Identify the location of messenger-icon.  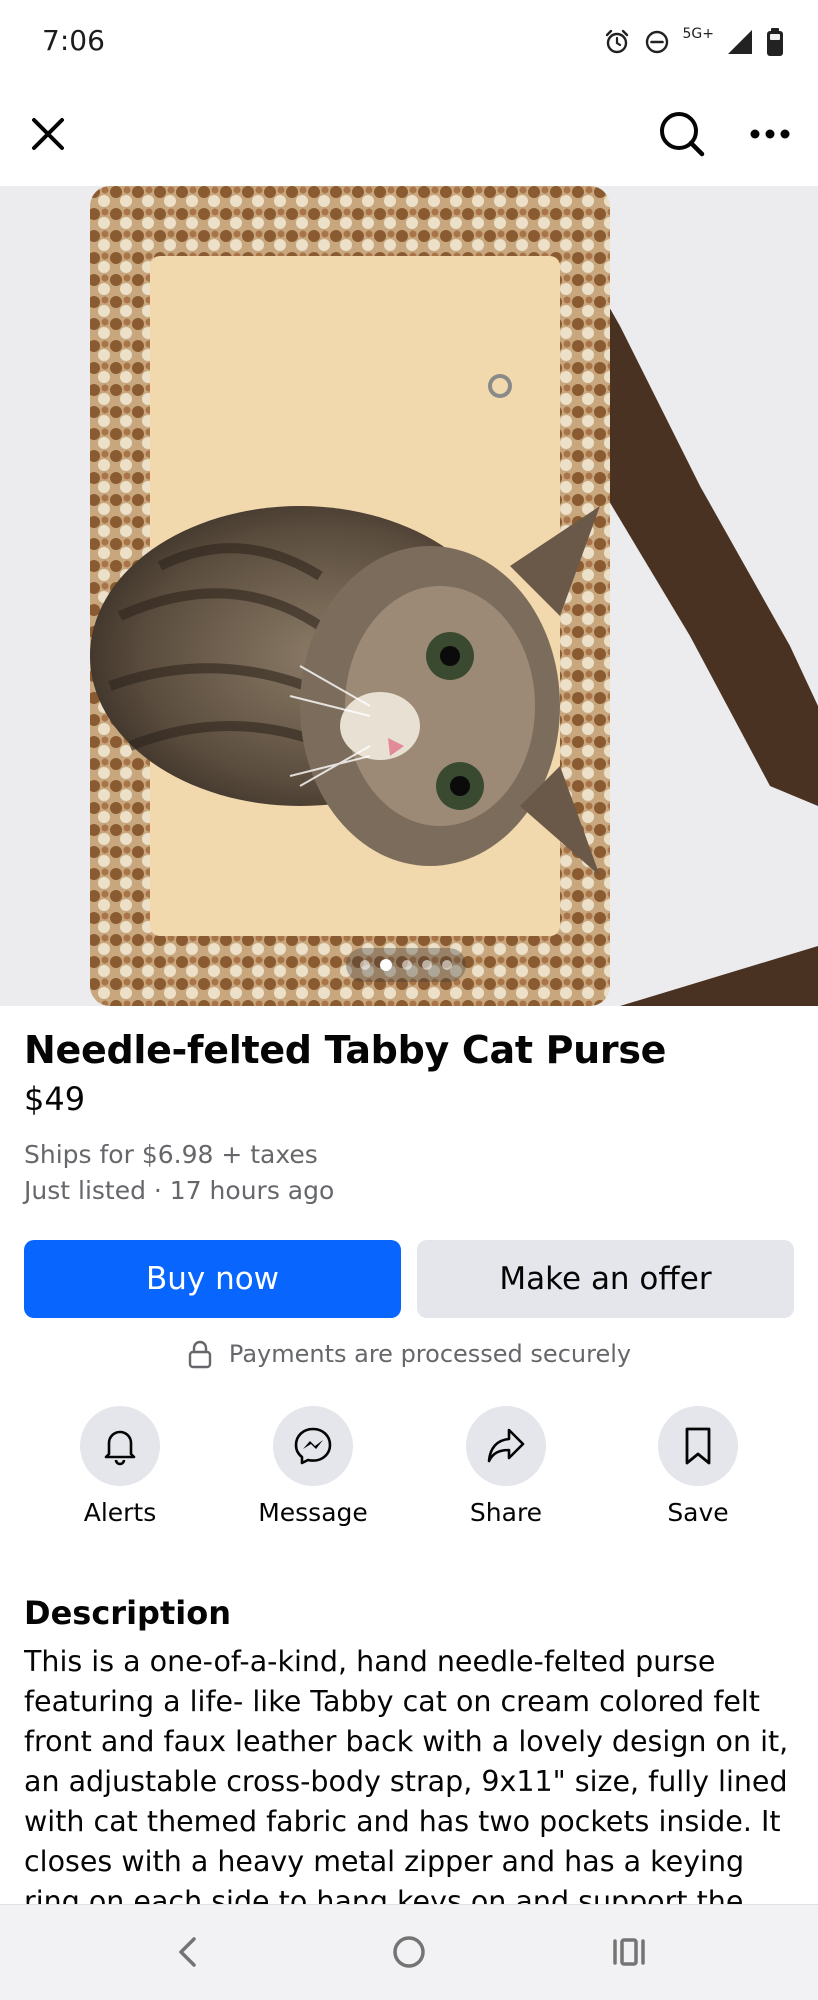
(313, 1446).